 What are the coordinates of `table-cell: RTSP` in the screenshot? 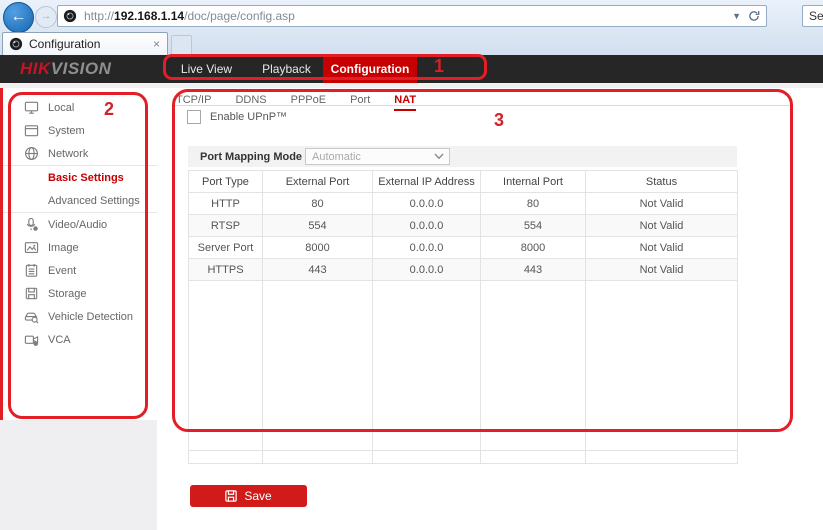 It's located at (226, 226).